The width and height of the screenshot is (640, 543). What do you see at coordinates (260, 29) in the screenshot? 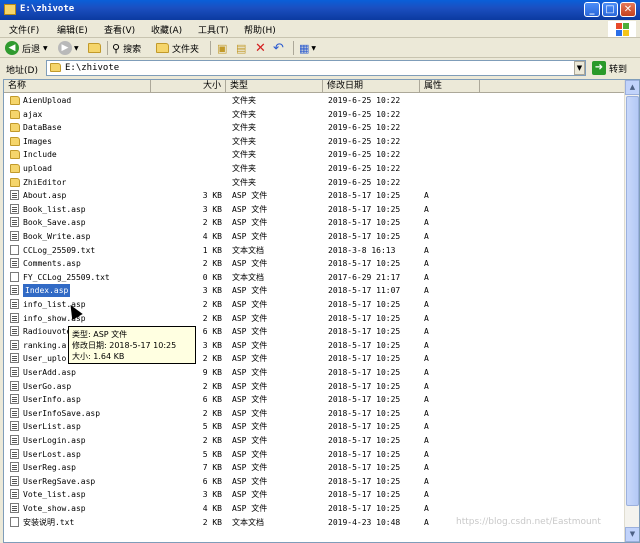
I see `menu-help: 帮助(H)` at bounding box center [260, 29].